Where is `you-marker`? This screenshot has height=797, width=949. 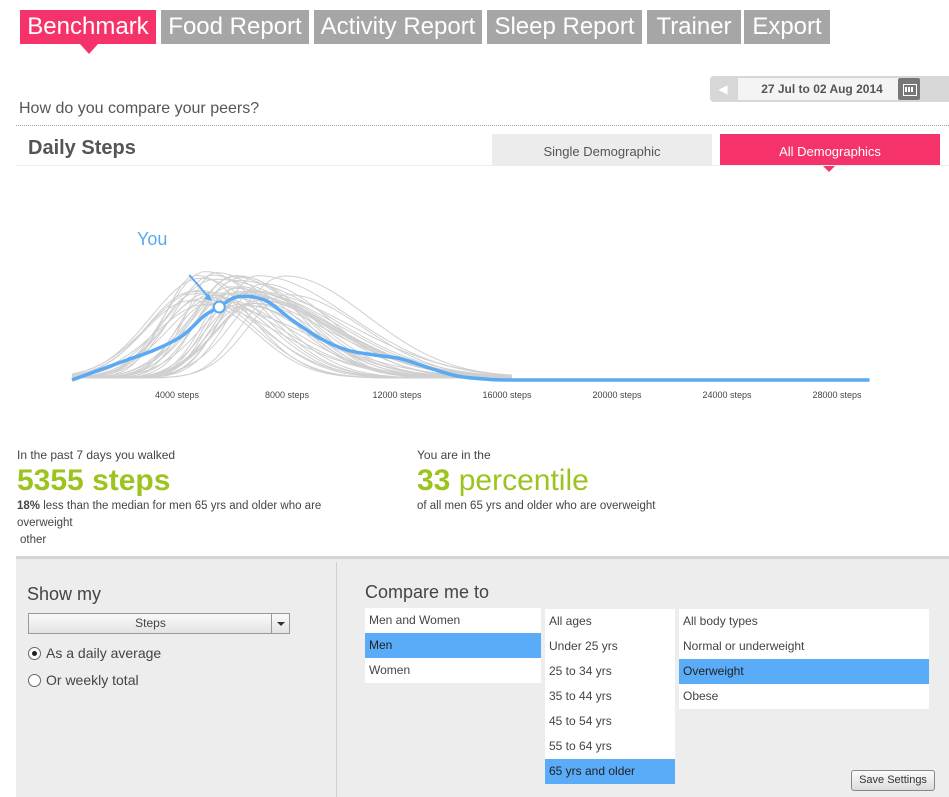
you-marker is located at coordinates (219, 307).